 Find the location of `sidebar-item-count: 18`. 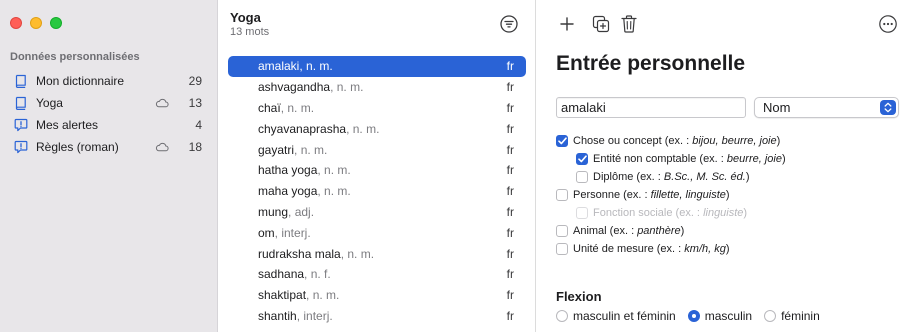

sidebar-item-count: 18 is located at coordinates (195, 147).